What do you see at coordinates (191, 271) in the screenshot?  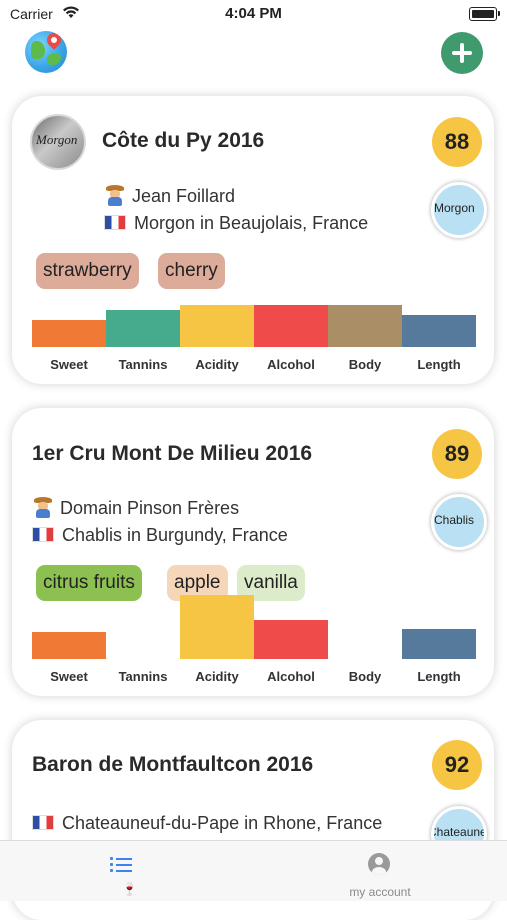 I see `flavor-tag: cherry` at bounding box center [191, 271].